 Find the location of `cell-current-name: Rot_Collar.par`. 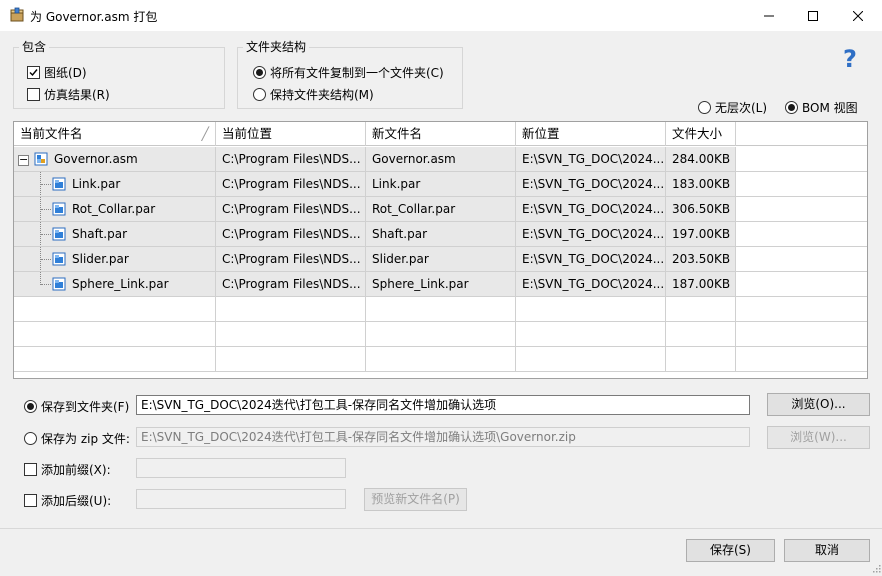

cell-current-name: Rot_Collar.par is located at coordinates (115, 209).